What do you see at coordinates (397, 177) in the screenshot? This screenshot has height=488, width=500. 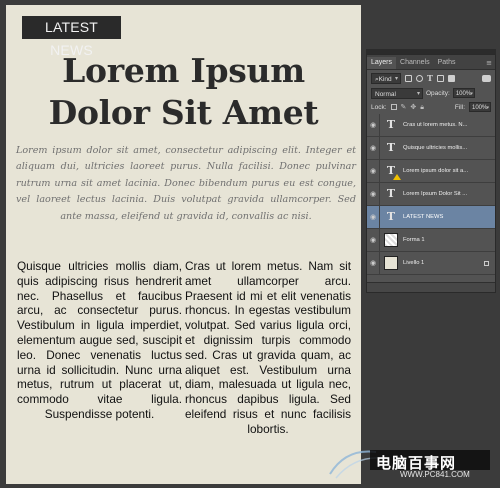 I see `warning-icon` at bounding box center [397, 177].